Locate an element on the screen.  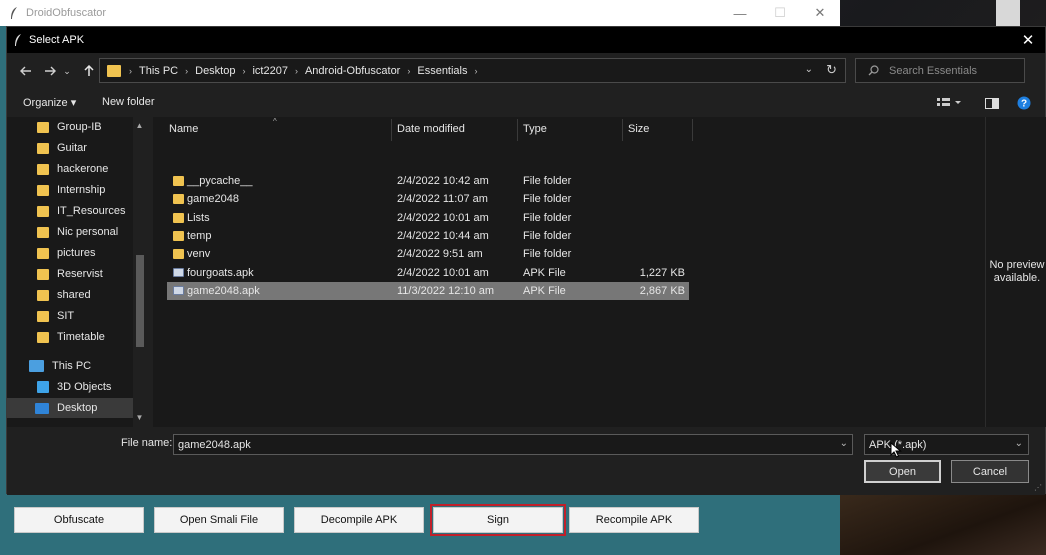
search-input: Search Essentials is located at coordinates (940, 70).